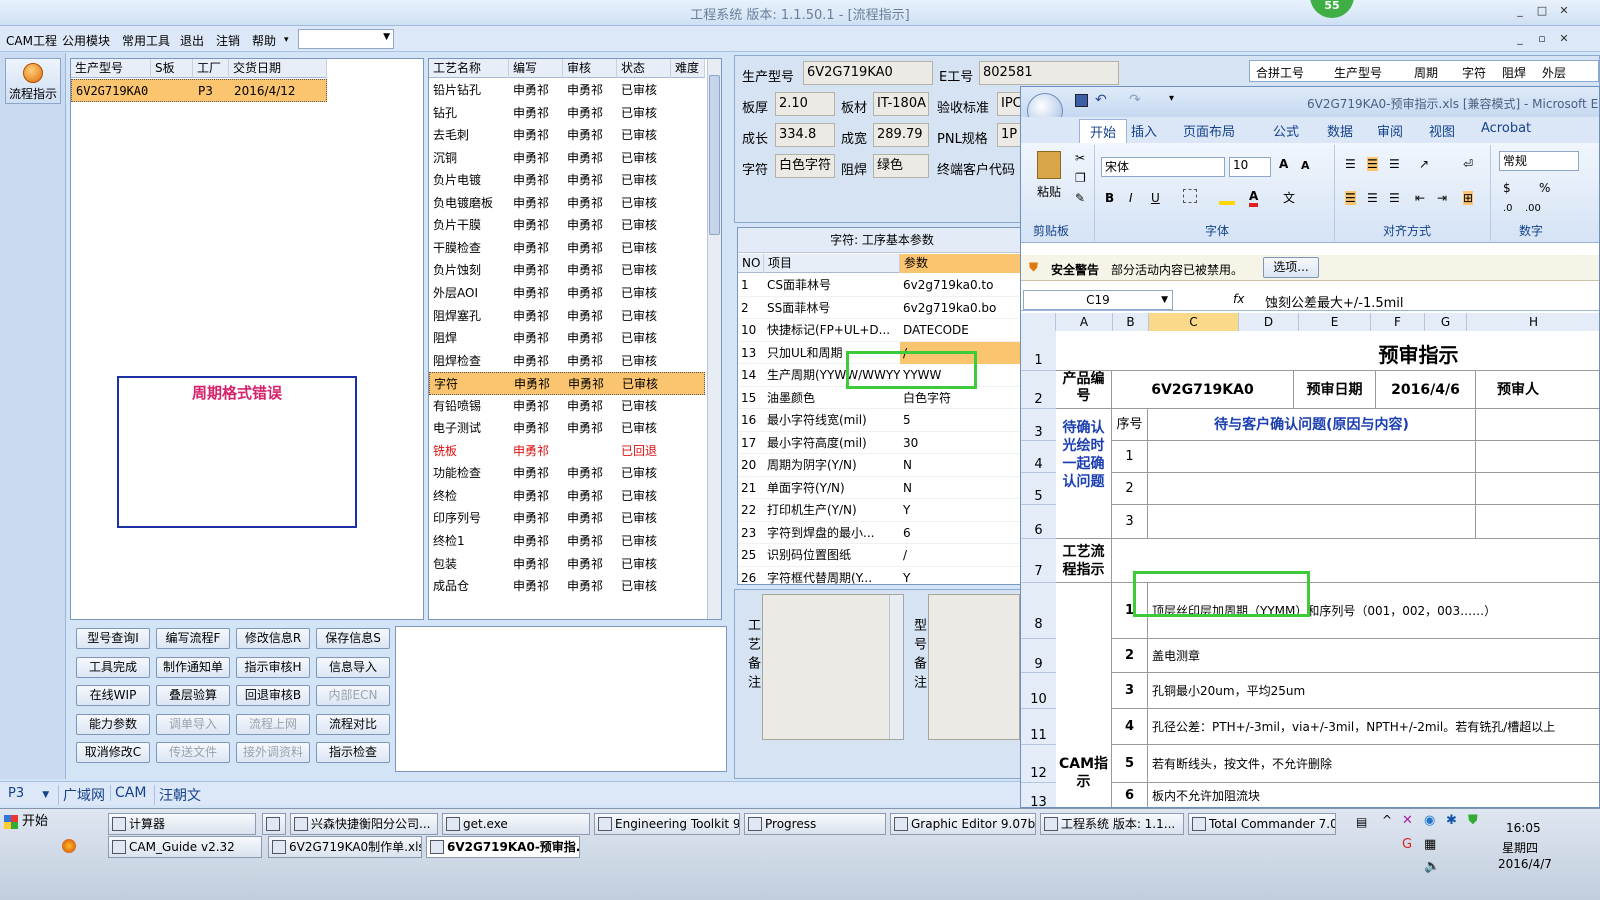 Image resolution: width=1600 pixels, height=900 pixels. Describe the element at coordinates (1038, 457) in the screenshot. I see `row-header: 4` at that location.